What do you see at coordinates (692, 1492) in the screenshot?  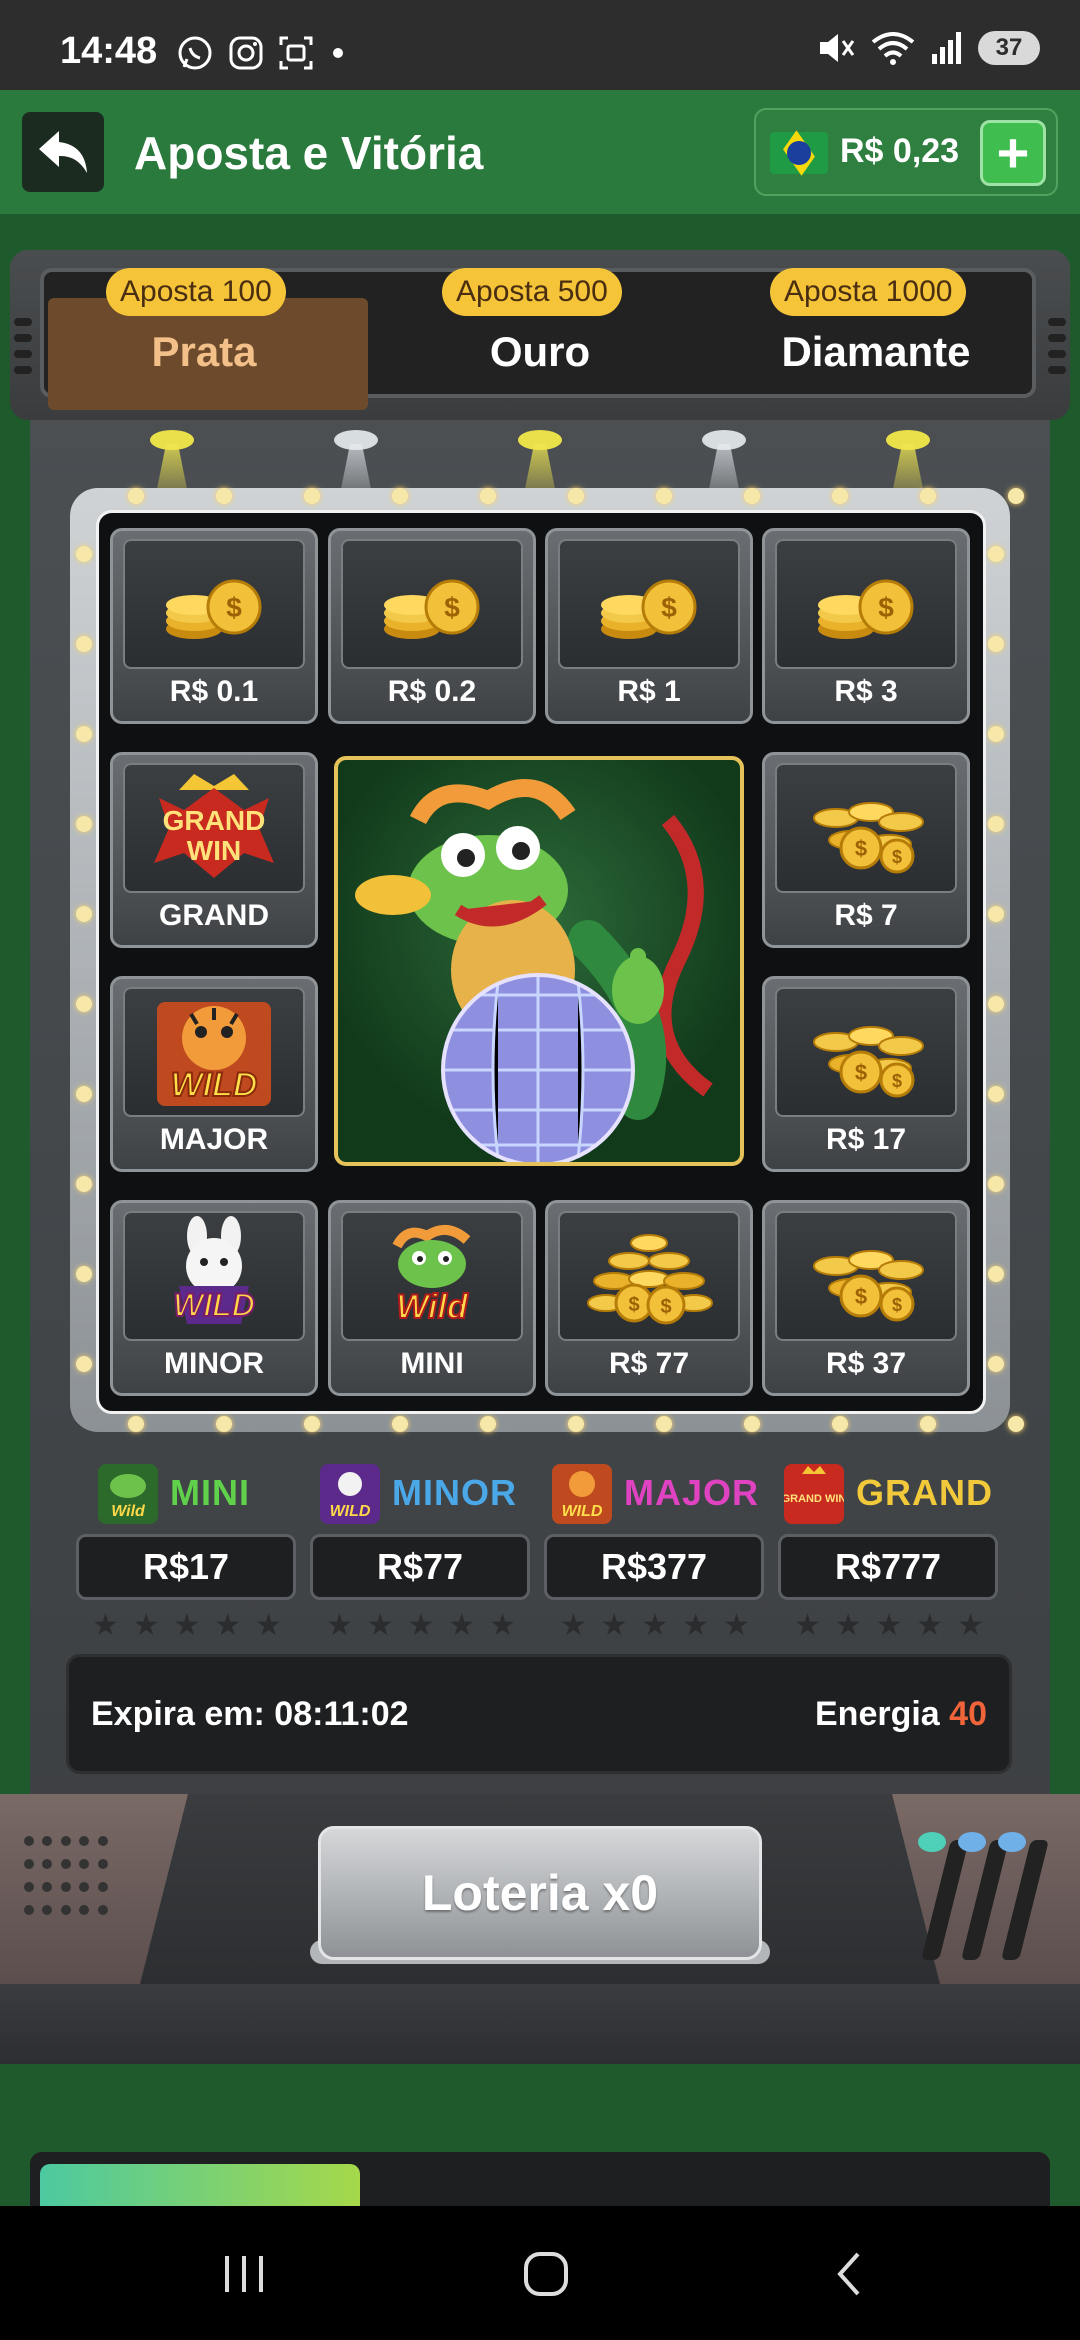 I see `jackpot-name: MAJOR` at bounding box center [692, 1492].